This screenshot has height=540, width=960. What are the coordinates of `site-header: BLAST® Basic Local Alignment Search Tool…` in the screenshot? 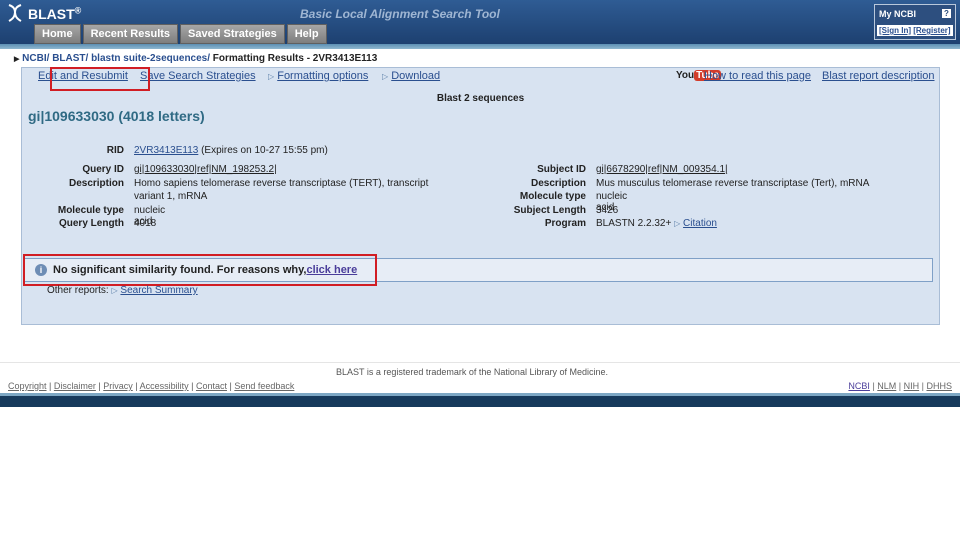 It's located at (480, 22).